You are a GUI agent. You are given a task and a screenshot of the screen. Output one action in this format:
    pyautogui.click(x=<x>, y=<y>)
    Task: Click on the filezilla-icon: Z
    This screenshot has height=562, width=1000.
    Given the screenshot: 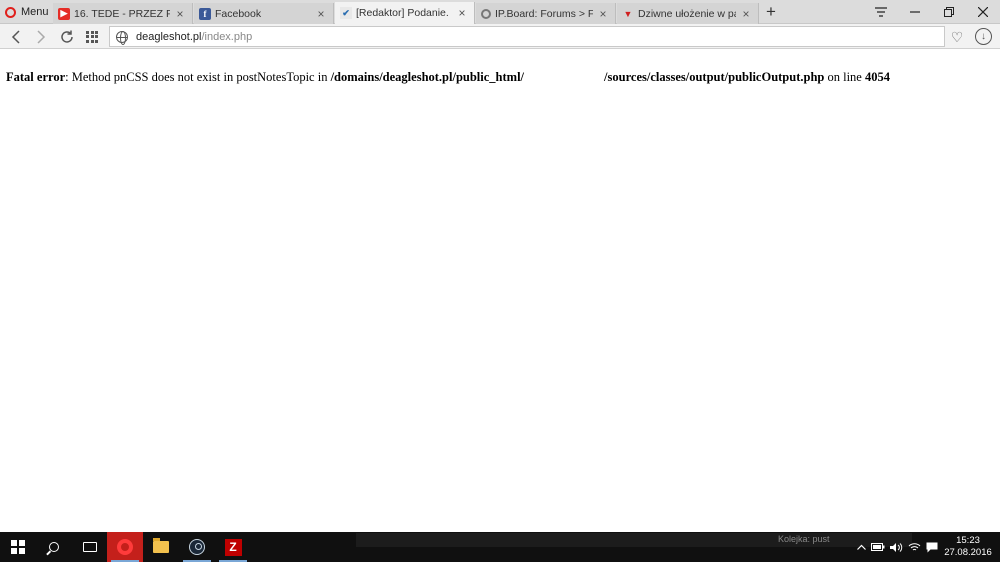 What is the action you would take?
    pyautogui.click(x=233, y=547)
    